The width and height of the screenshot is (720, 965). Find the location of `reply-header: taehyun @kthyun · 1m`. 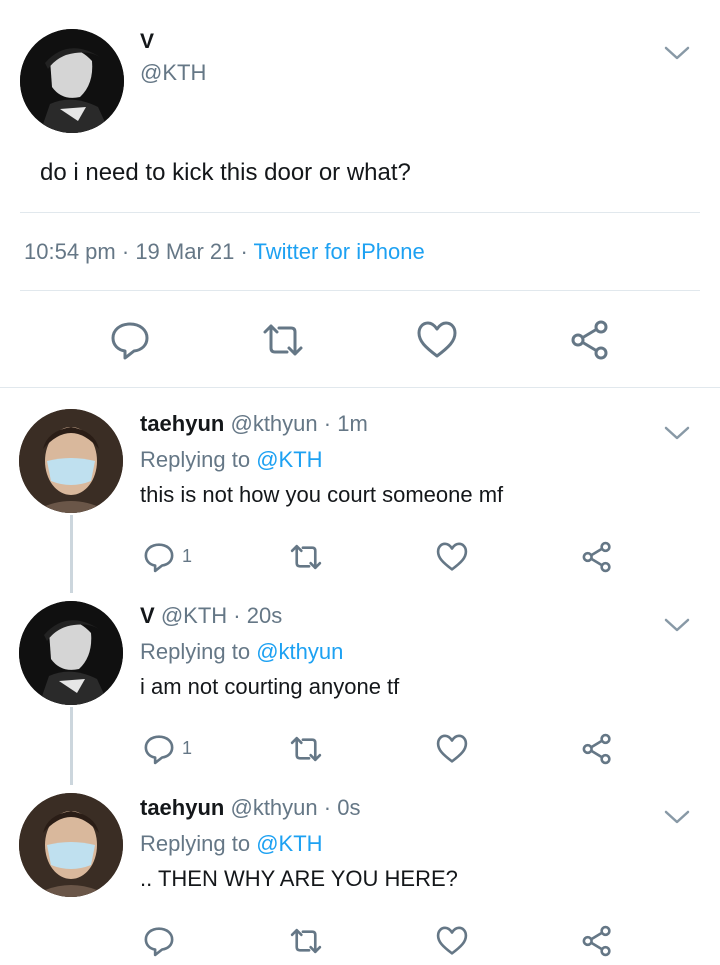

reply-header: taehyun @kthyun · 1m is located at coordinates (254, 424).